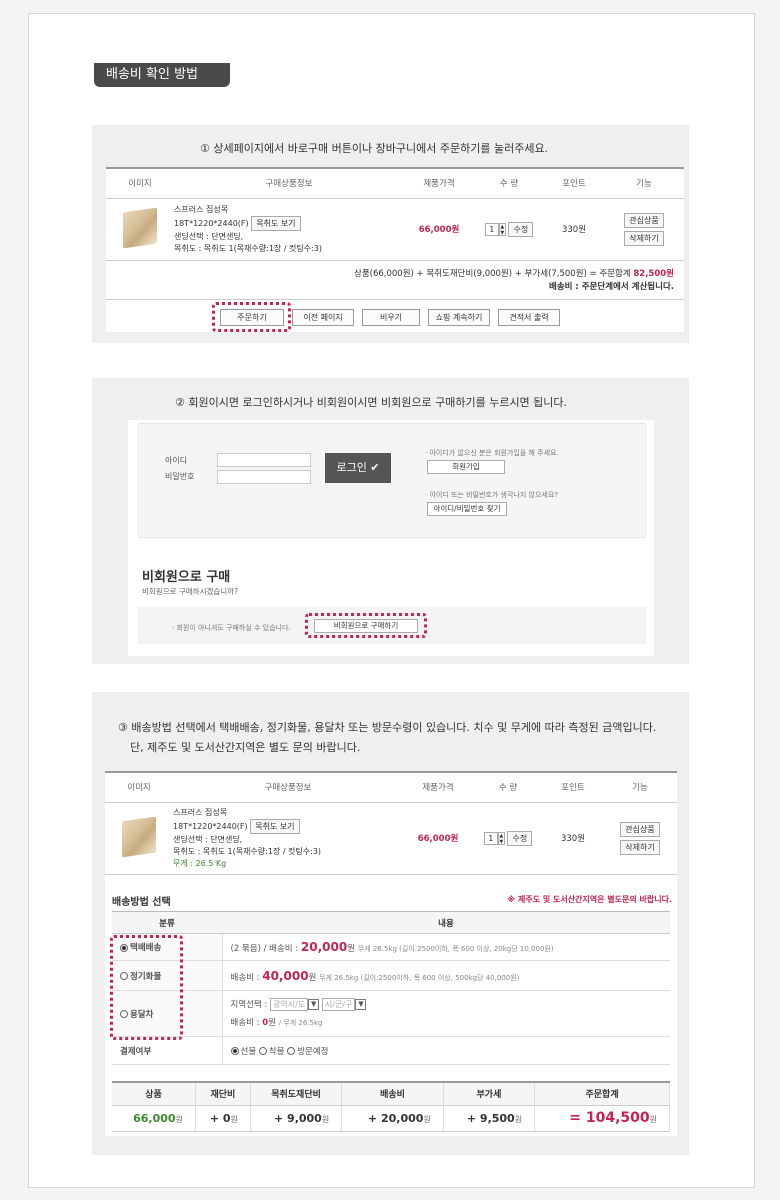 The height and width of the screenshot is (1200, 780). What do you see at coordinates (640, 787) in the screenshot?
I see `col-actions-2: 기능` at bounding box center [640, 787].